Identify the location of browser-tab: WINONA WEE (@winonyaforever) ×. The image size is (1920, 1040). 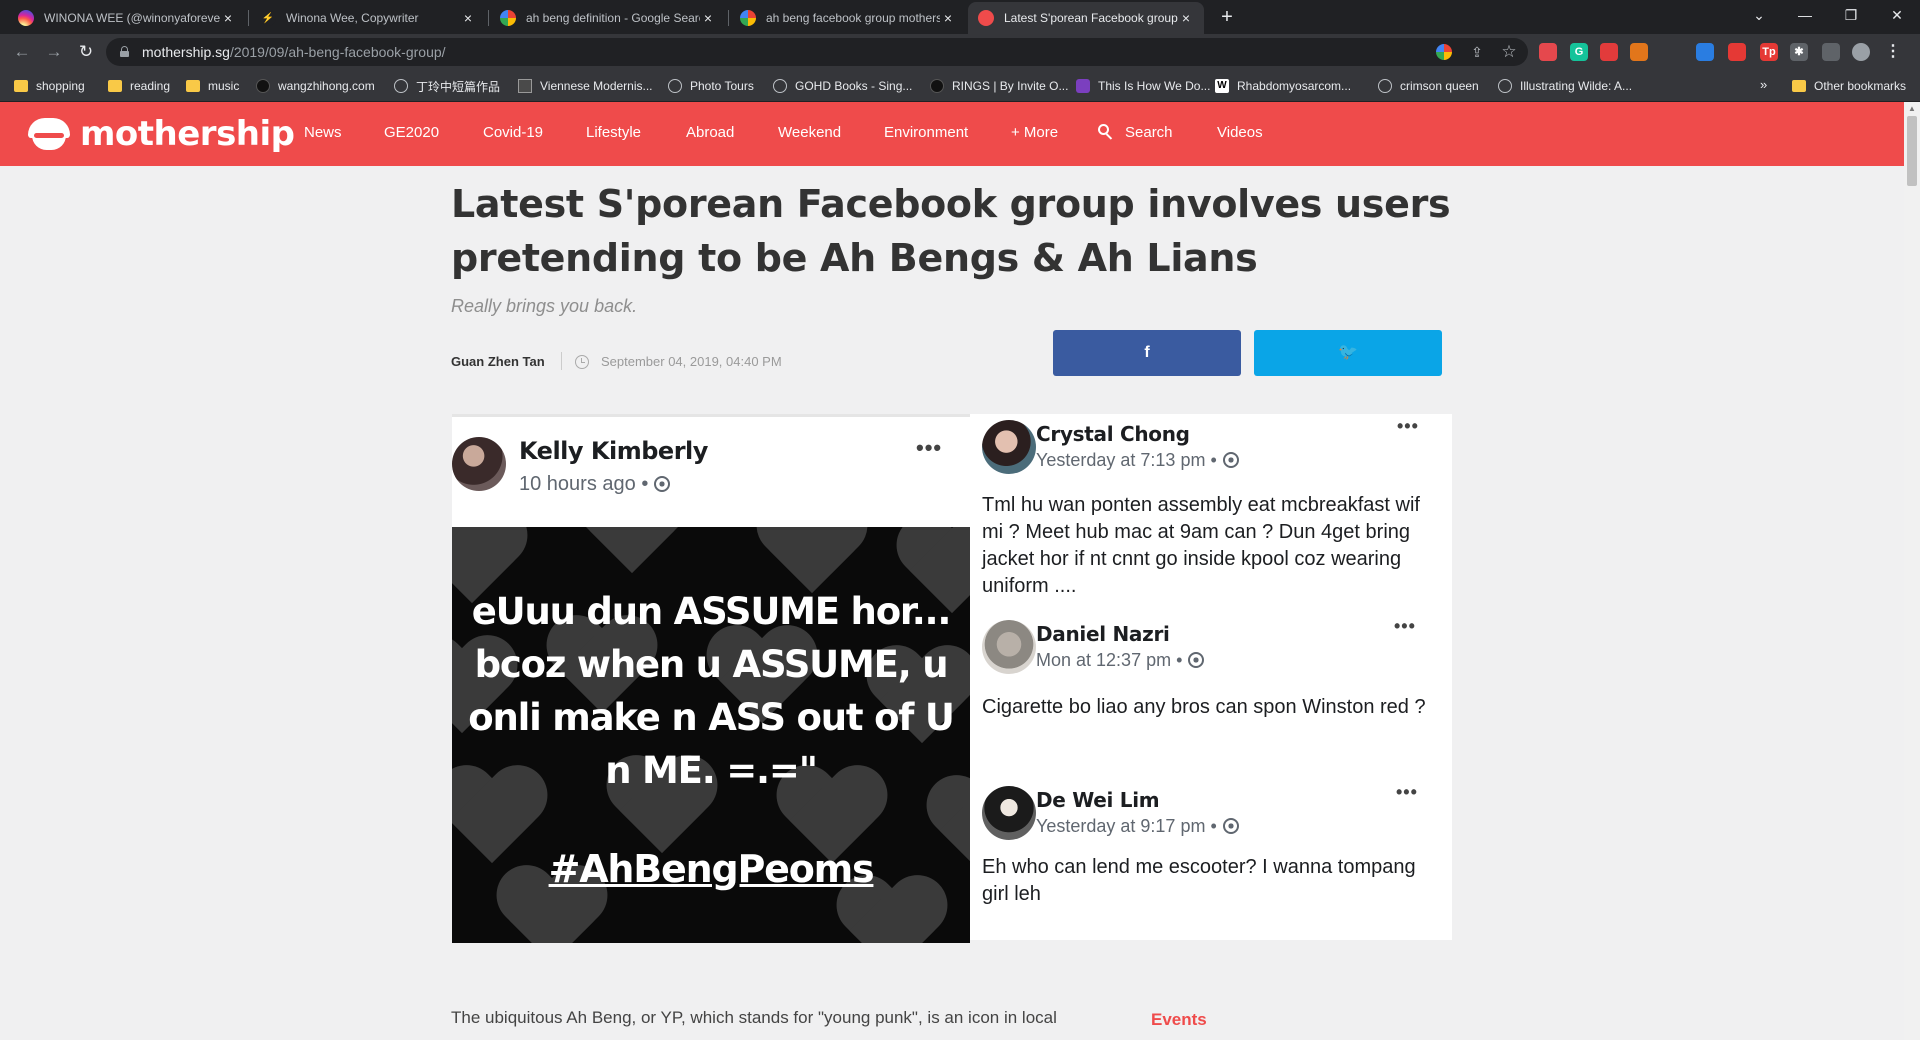
(127, 18).